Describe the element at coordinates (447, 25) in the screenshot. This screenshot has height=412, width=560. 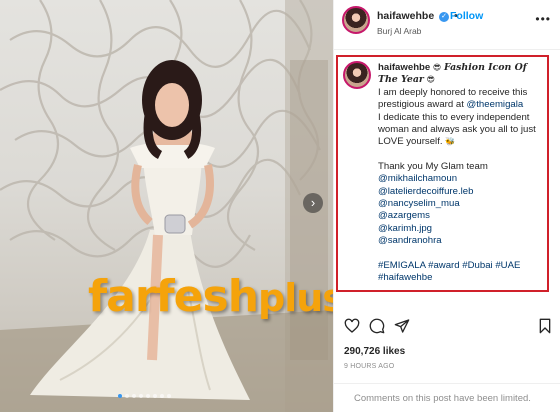
I see `post-header: haifawehbe ✓ • Follow Burj Al Arab •••` at that location.